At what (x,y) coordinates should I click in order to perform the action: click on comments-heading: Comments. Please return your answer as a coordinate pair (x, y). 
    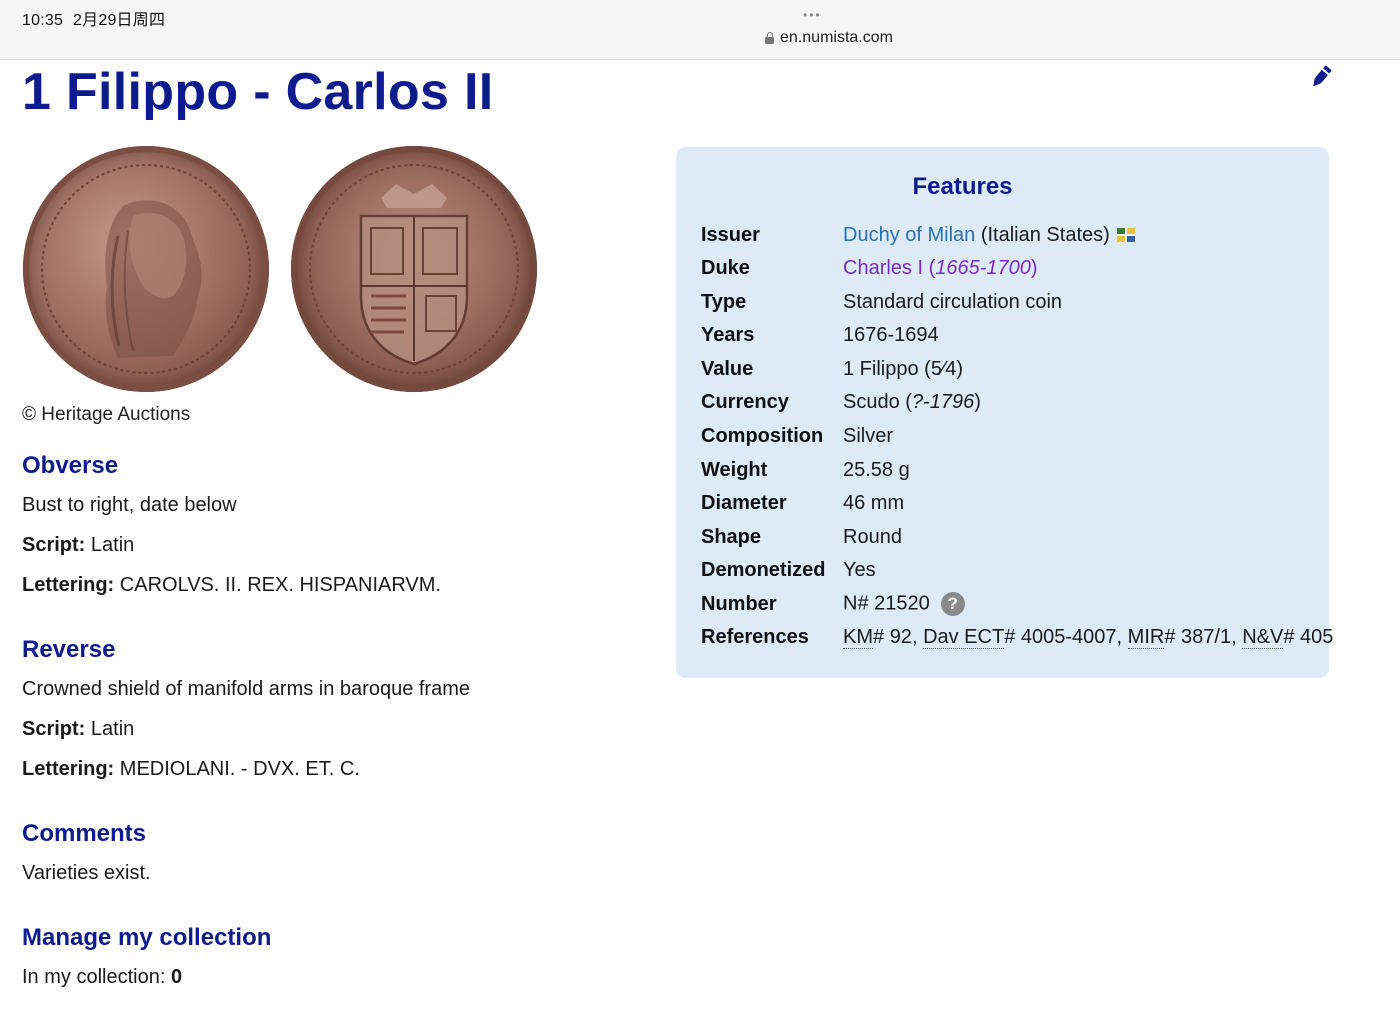
    Looking at the image, I should click on (84, 833).